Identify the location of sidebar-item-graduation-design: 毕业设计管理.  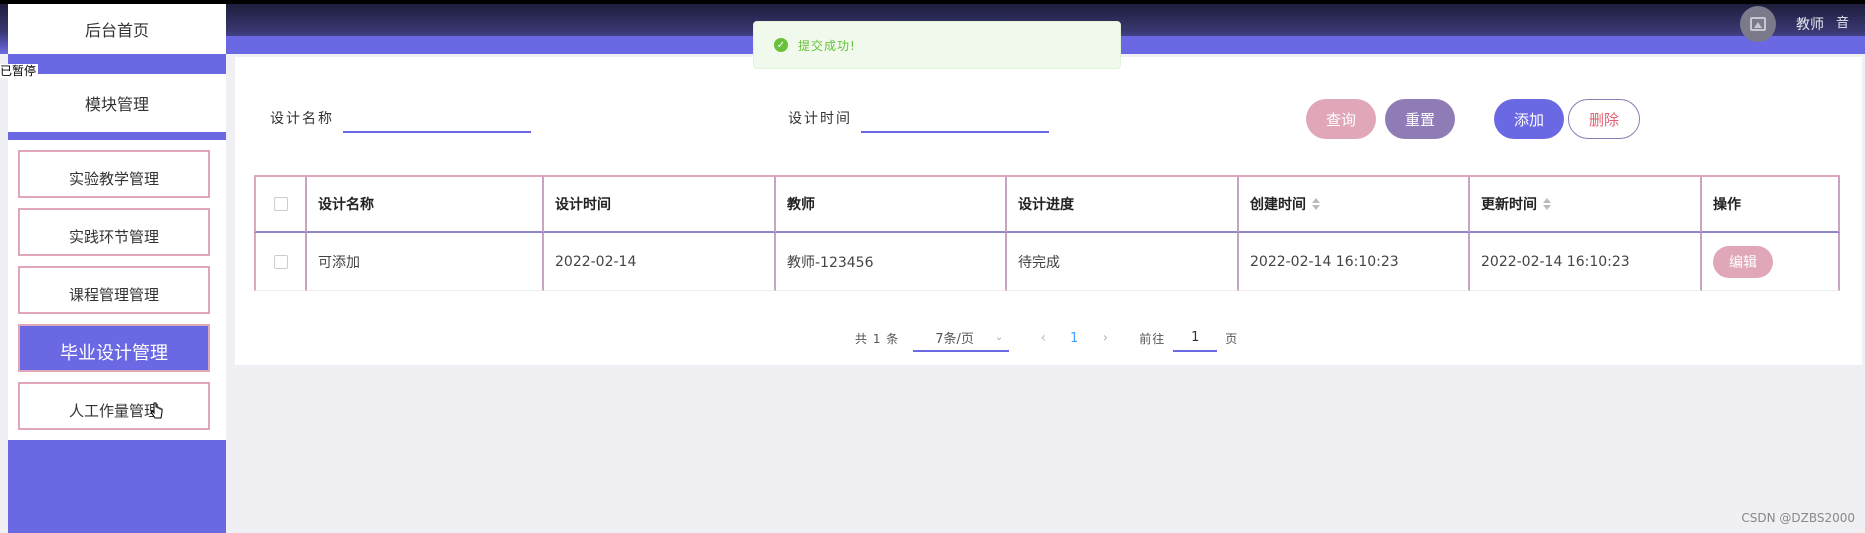
(114, 348).